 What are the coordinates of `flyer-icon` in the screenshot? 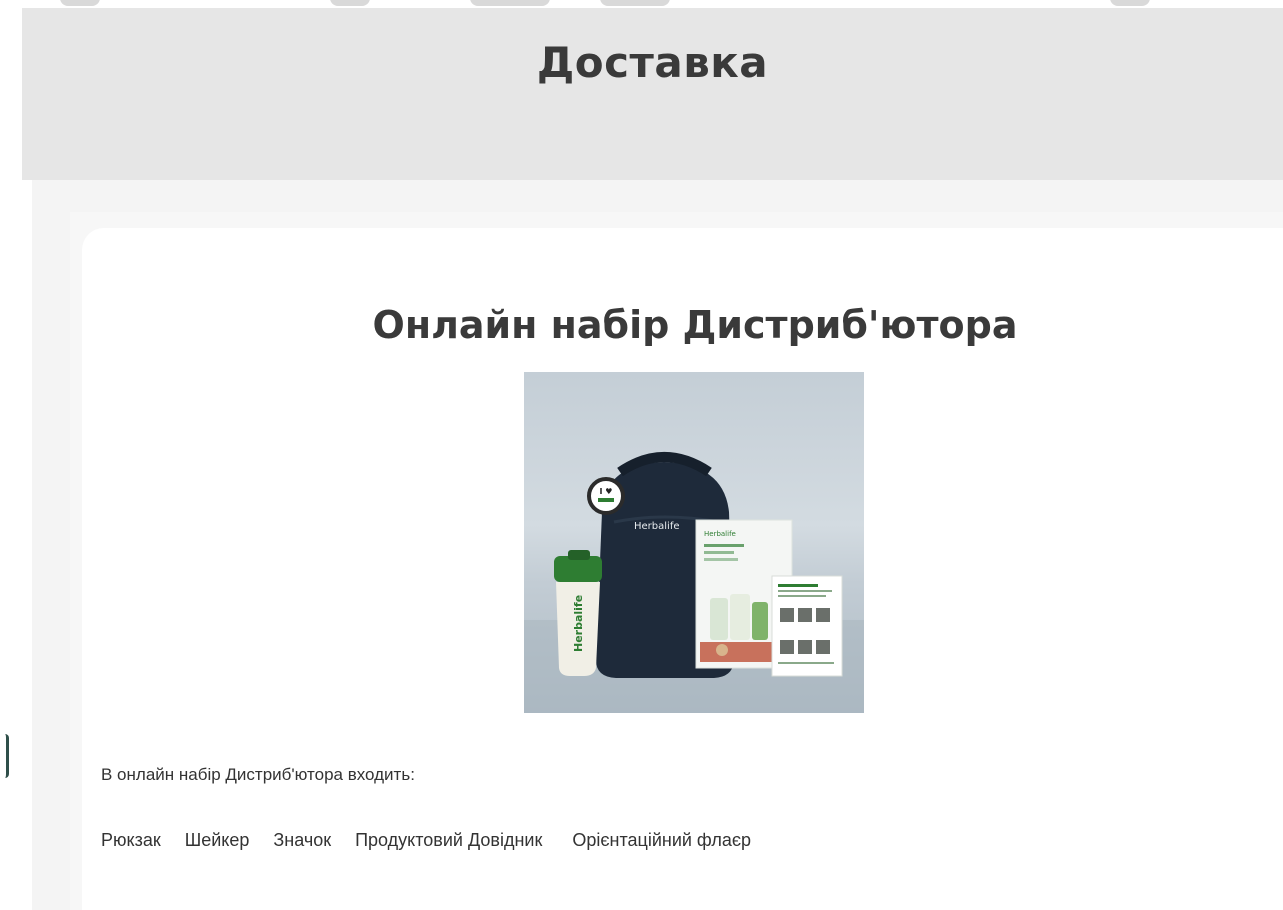 It's located at (807, 626).